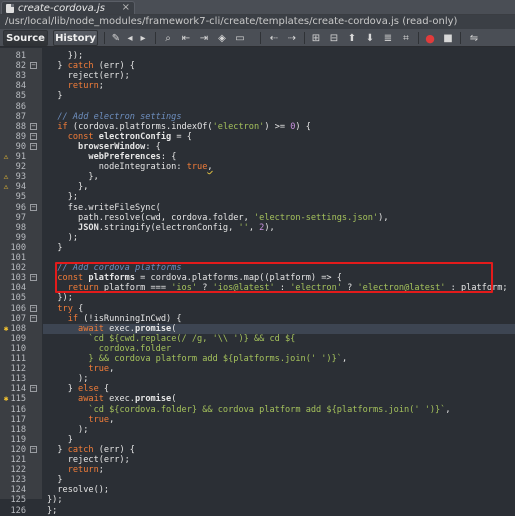 The image size is (515, 516). Describe the element at coordinates (75, 38) in the screenshot. I see `history-button: History` at that location.